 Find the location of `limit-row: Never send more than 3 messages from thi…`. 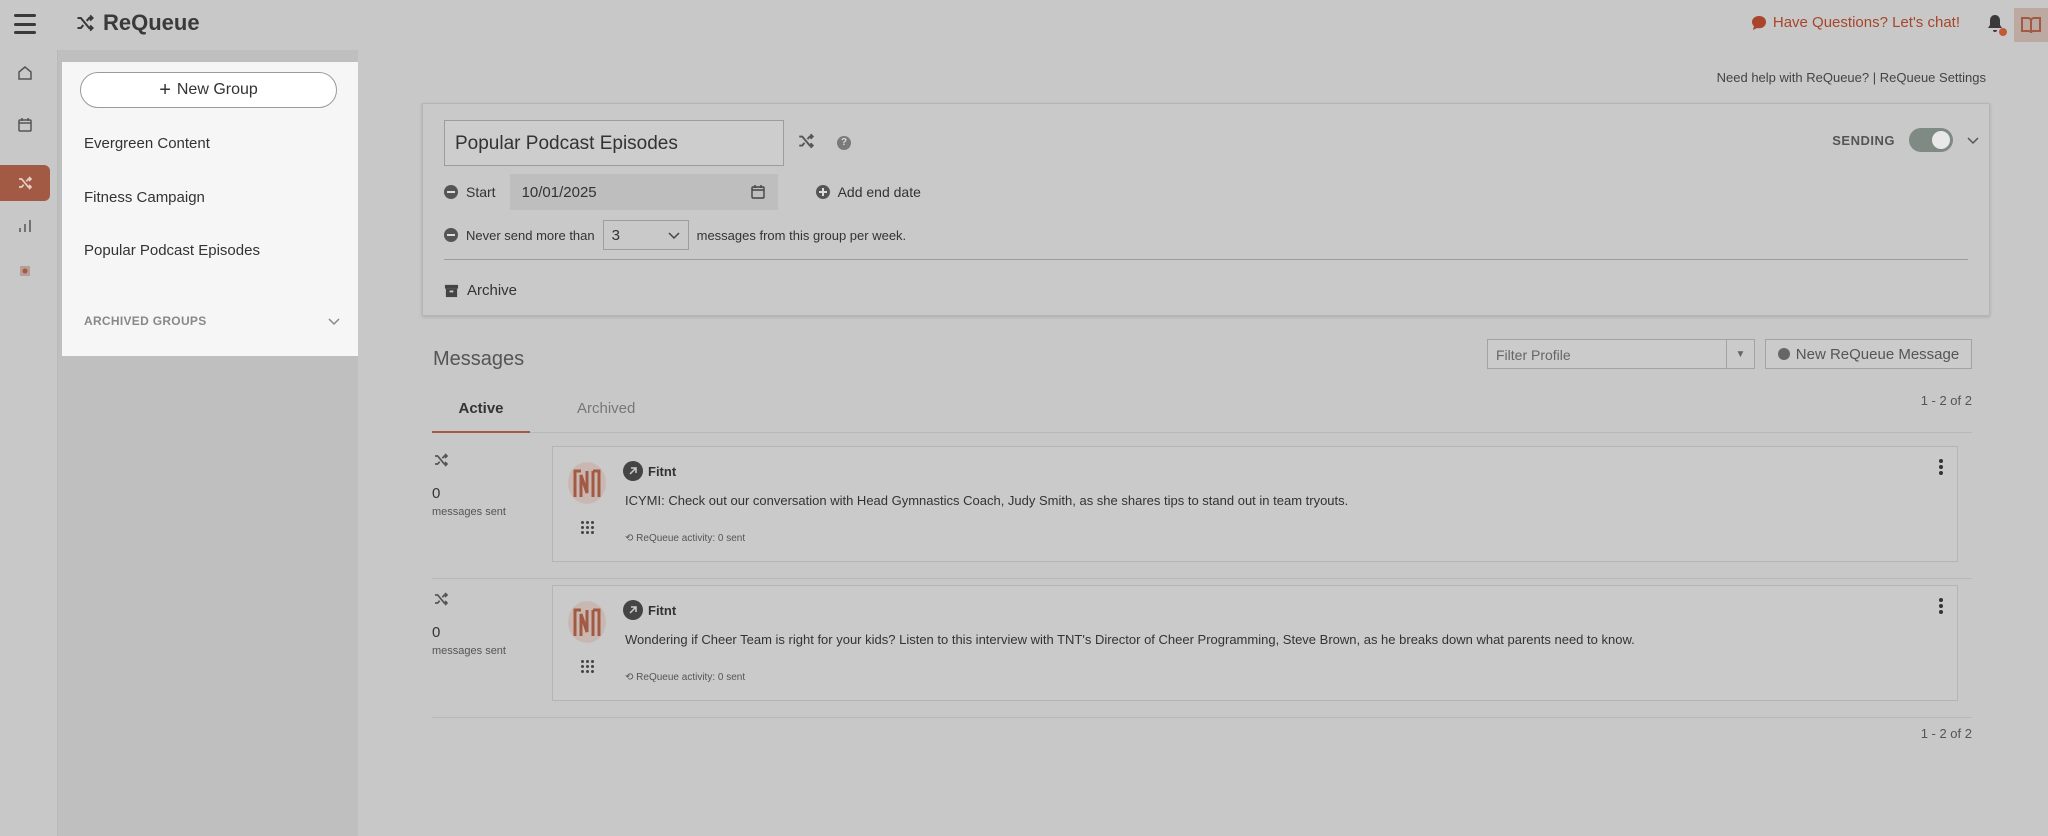

limit-row: Never send more than 3 messages from thi… is located at coordinates (675, 235).